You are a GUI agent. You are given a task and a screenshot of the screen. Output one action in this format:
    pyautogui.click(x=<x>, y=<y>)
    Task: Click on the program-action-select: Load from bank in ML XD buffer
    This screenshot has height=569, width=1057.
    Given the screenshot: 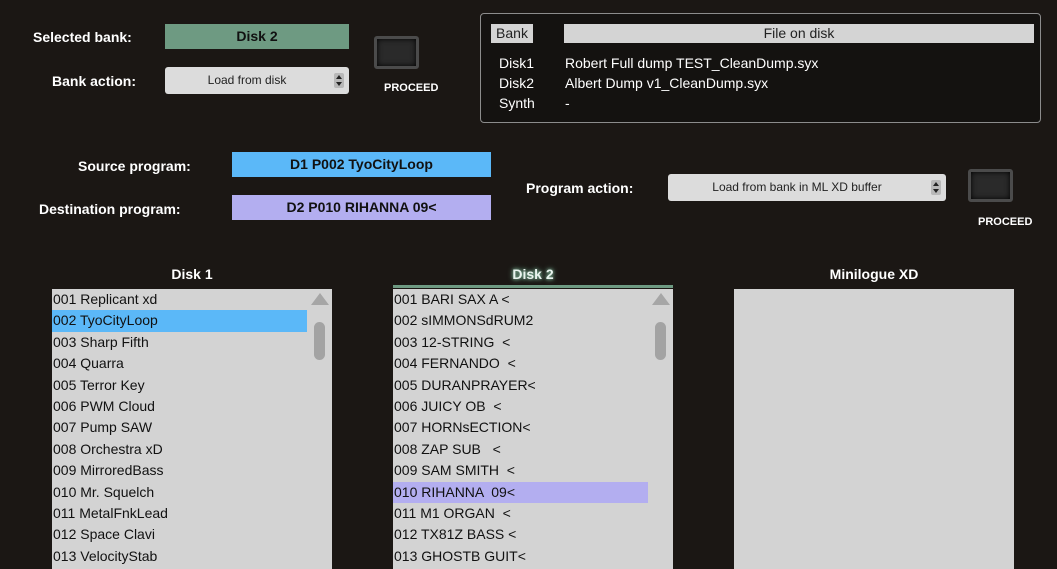 What is the action you would take?
    pyautogui.click(x=807, y=187)
    